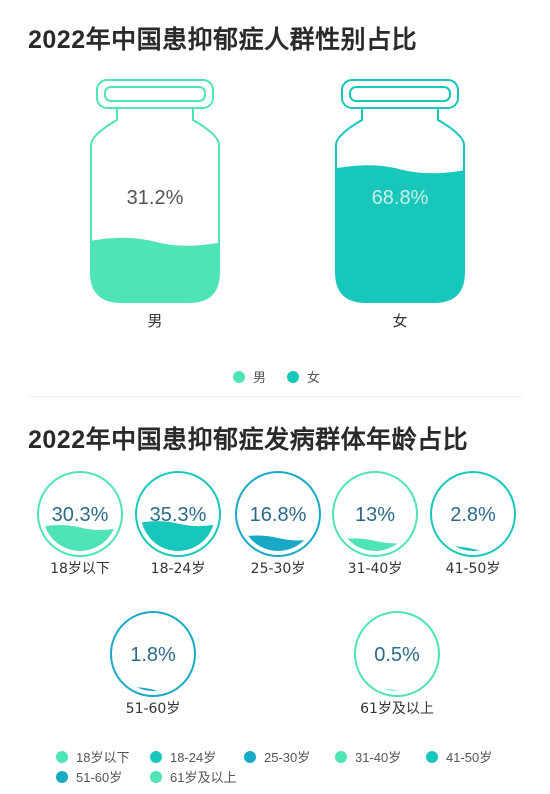  What do you see at coordinates (397, 655) in the screenshot?
I see `bubble-value-label-6: 0.5%` at bounding box center [397, 655].